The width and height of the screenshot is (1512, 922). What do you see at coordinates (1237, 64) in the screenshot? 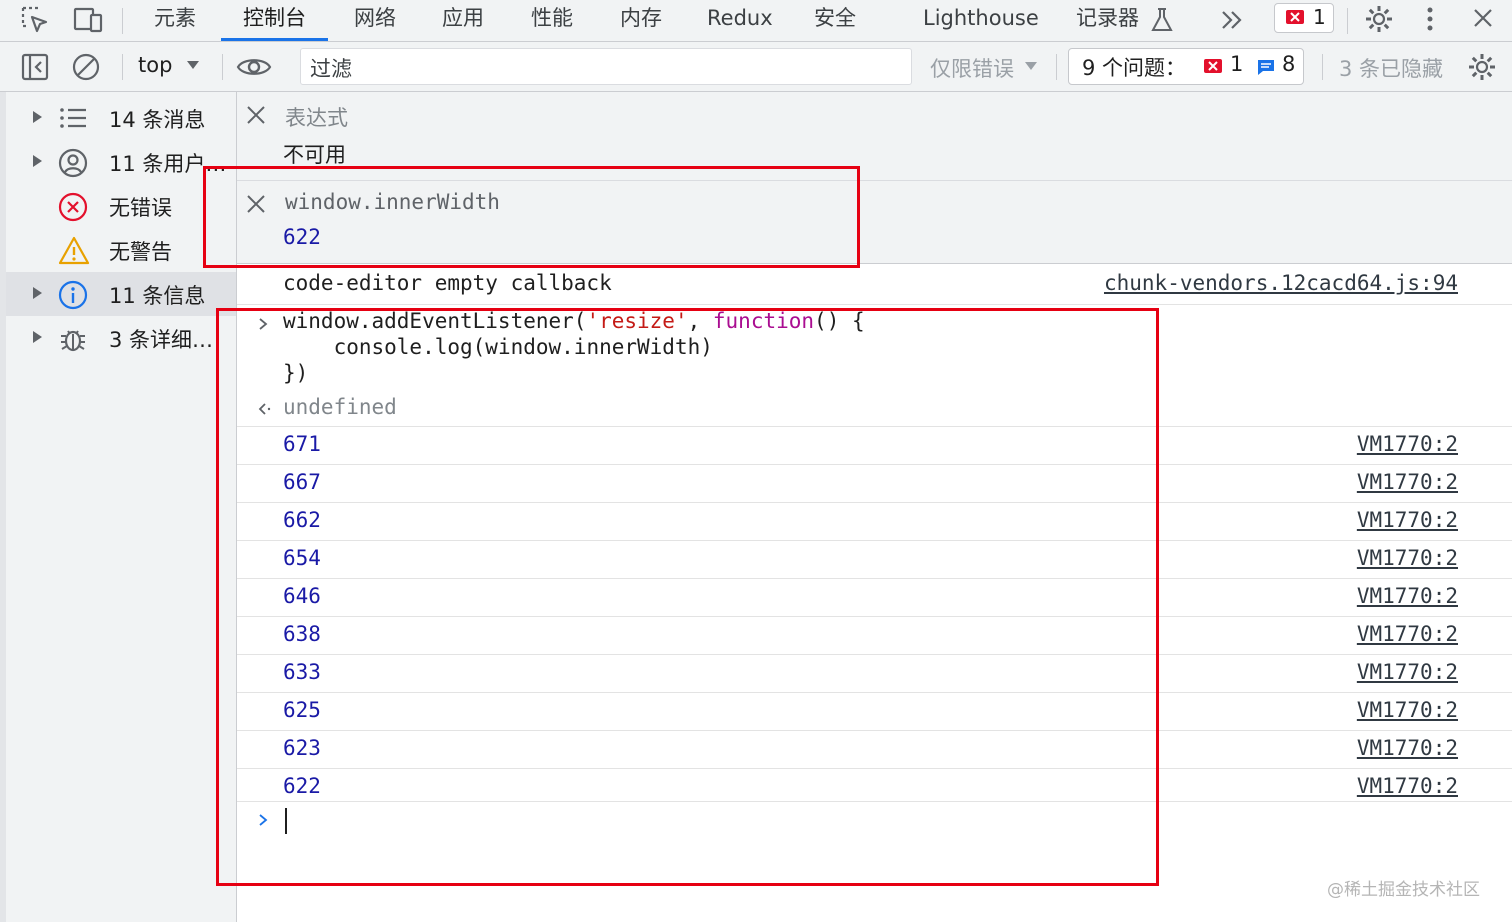
I see `issues-error-count: 1` at bounding box center [1237, 64].